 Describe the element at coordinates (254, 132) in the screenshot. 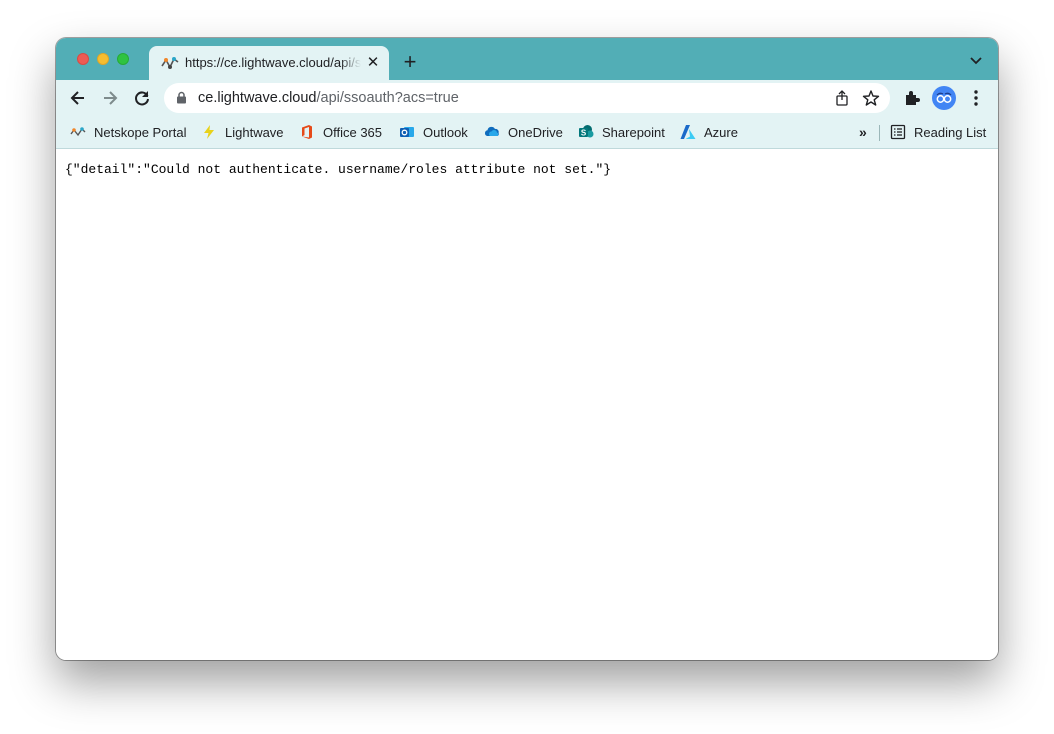

I see `bookmark-label: Lightwave` at that location.